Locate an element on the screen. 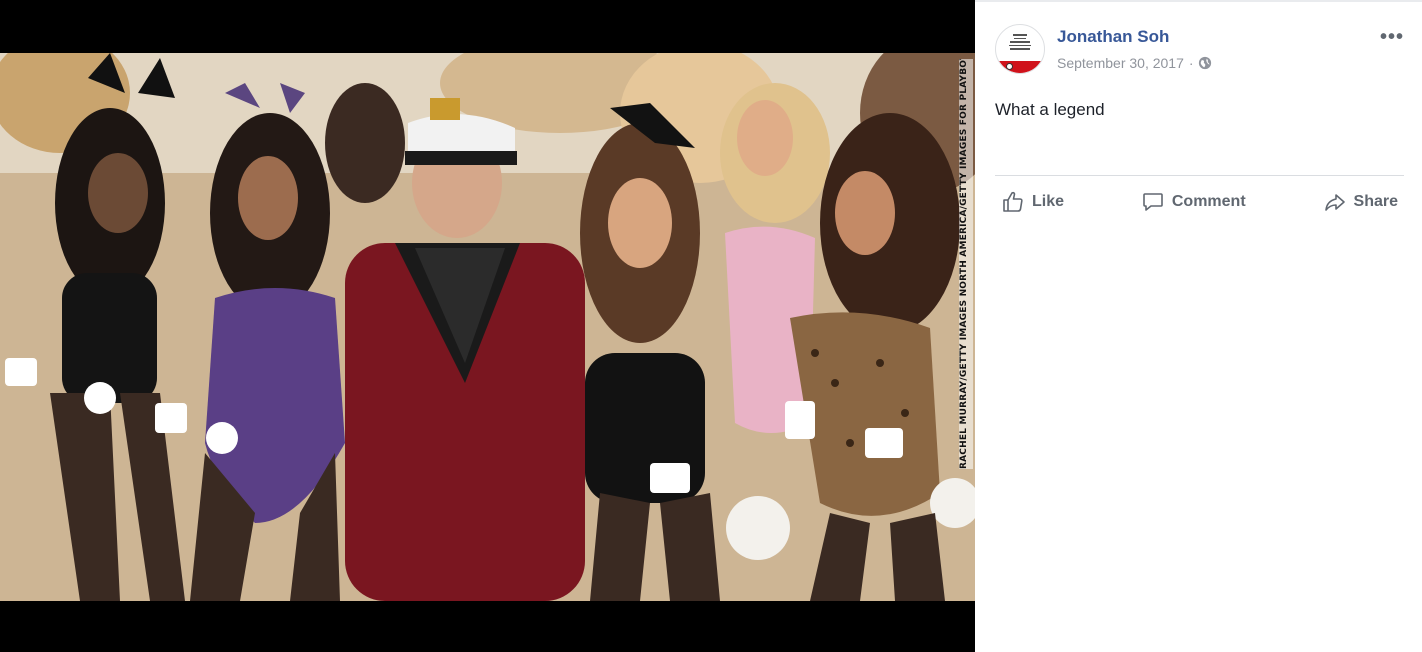  post-caption: What a legend is located at coordinates (1050, 109).